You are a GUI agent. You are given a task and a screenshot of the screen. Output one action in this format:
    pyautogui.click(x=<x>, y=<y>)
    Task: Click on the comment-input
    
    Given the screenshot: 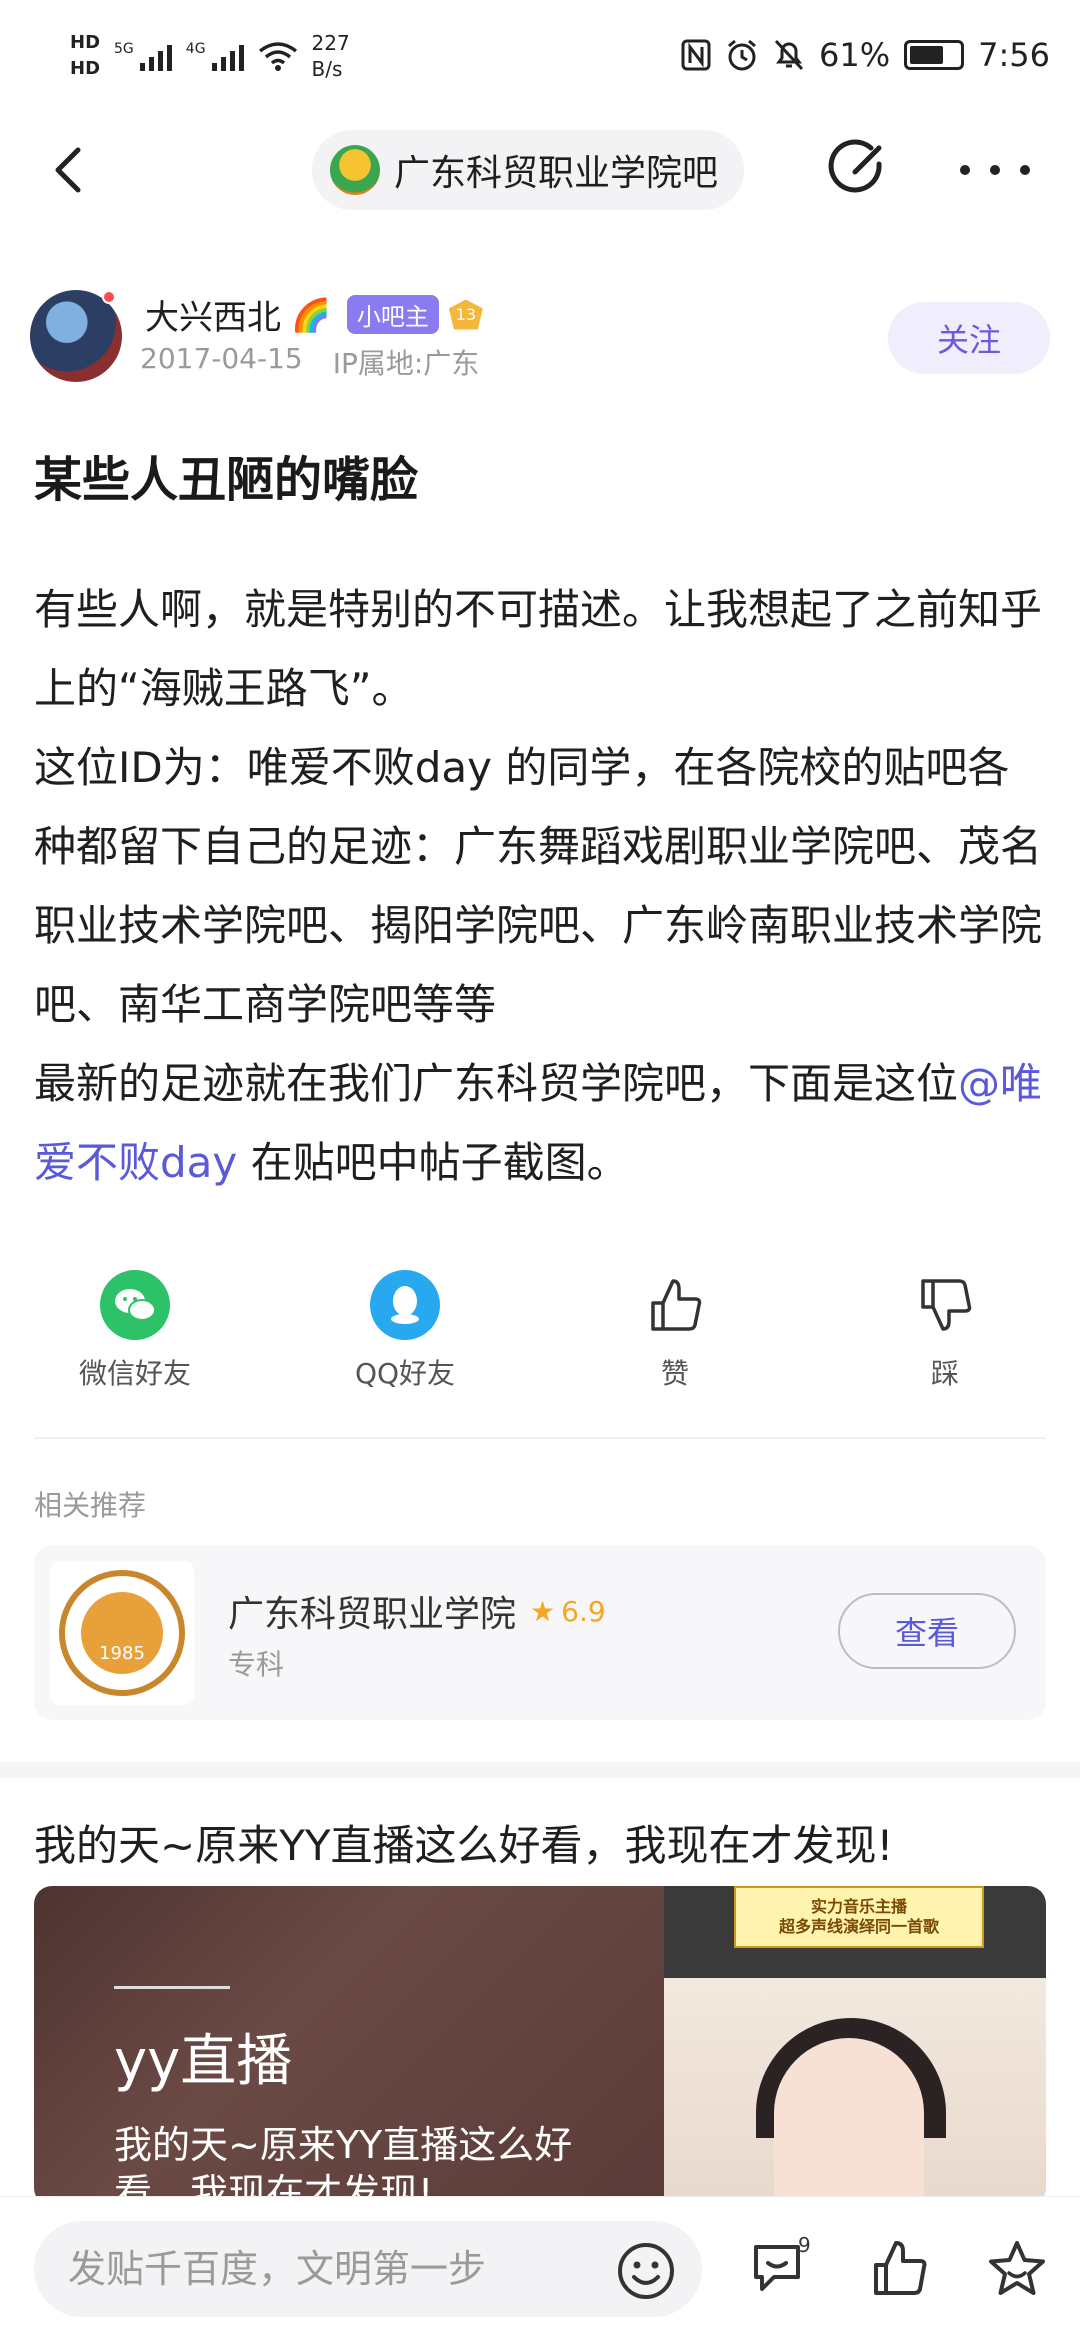 What is the action you would take?
    pyautogui.click(x=368, y=2269)
    